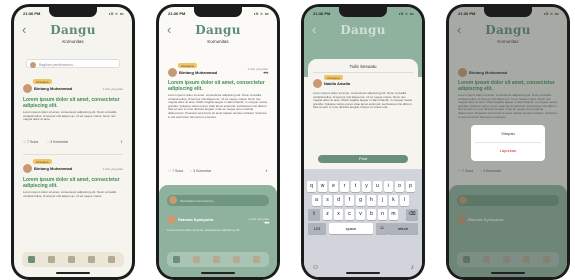 The height and width of the screenshot is (280, 575). I want to click on backspace-key: ⌫, so click(412, 214).